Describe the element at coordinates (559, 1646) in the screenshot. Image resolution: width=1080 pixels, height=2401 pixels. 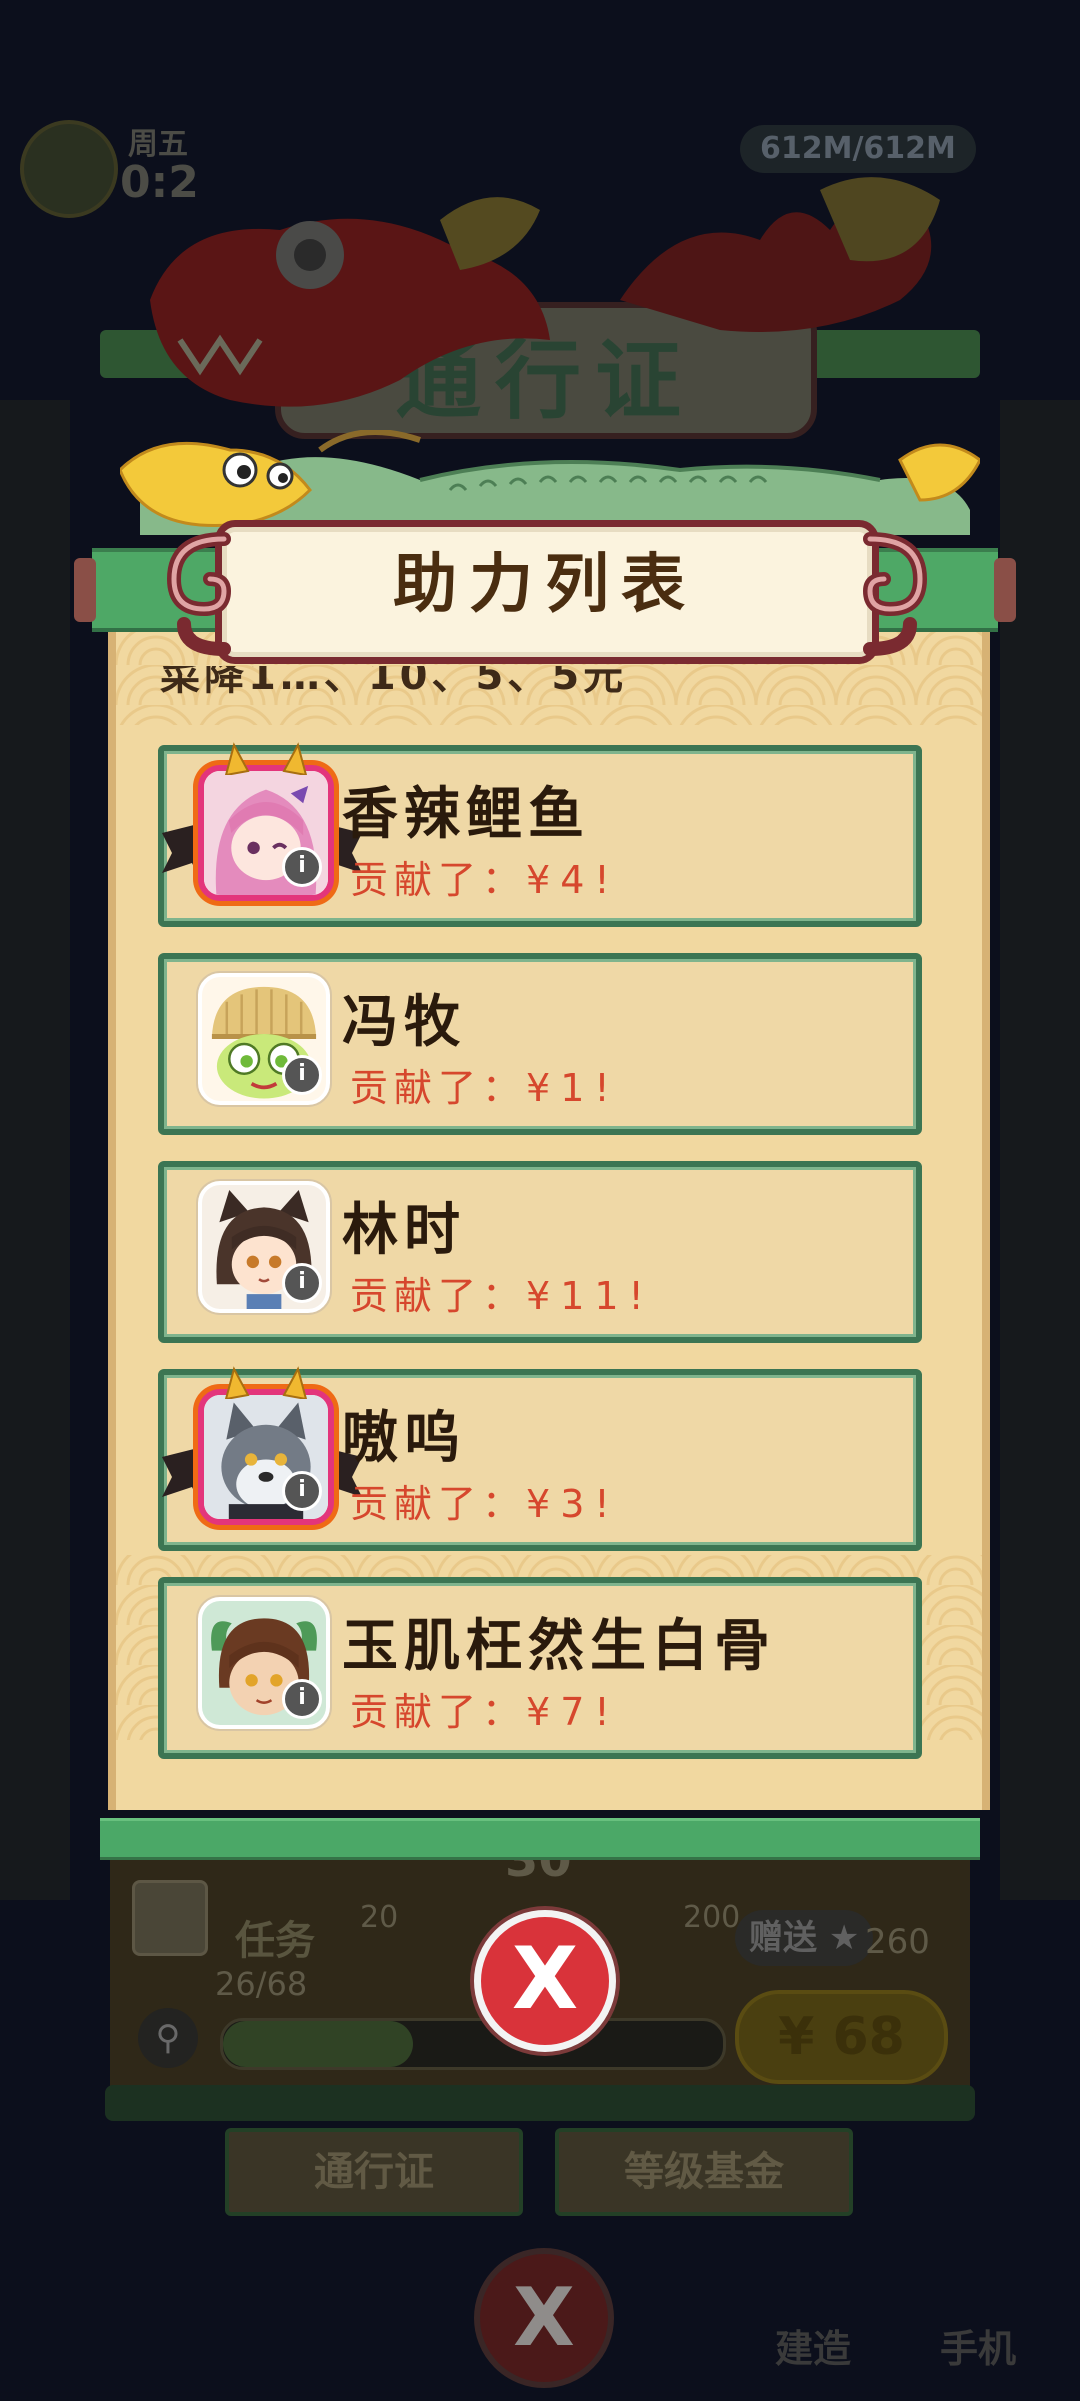
I see `player-name: 玉肌枉然生白骨` at that location.